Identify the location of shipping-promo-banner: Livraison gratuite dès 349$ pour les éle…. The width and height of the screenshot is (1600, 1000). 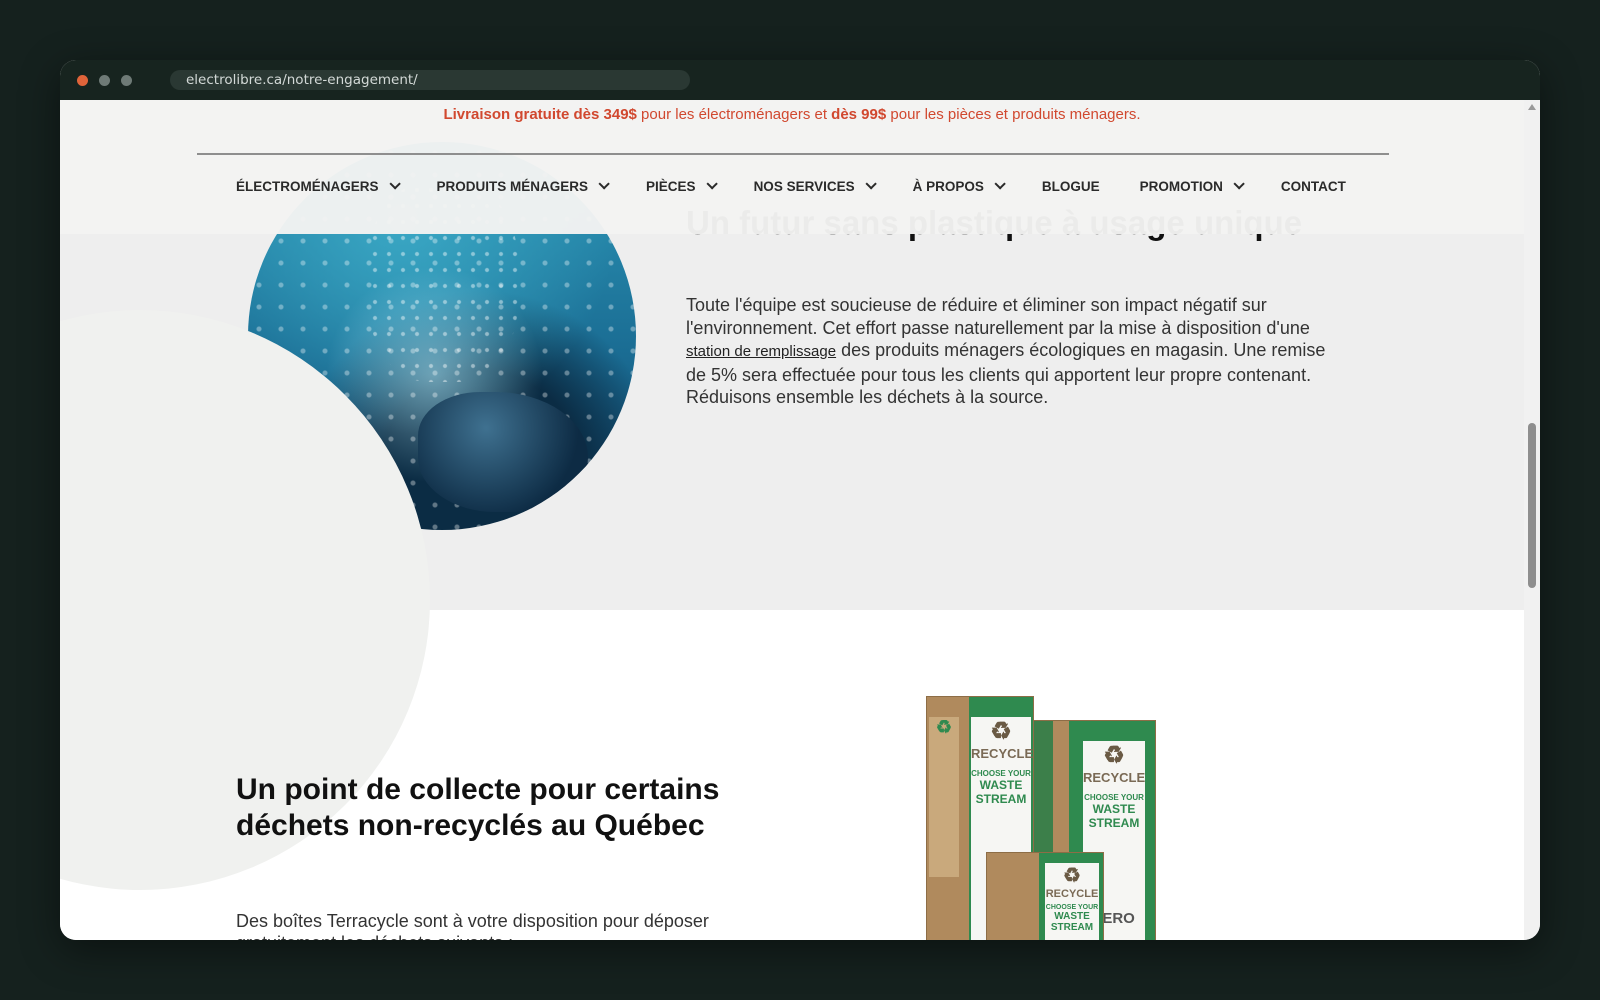
(792, 114).